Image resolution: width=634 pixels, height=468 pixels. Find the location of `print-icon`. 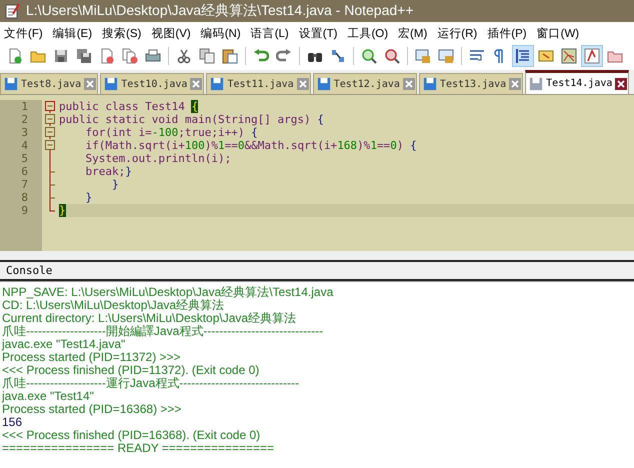

print-icon is located at coordinates (153, 56).